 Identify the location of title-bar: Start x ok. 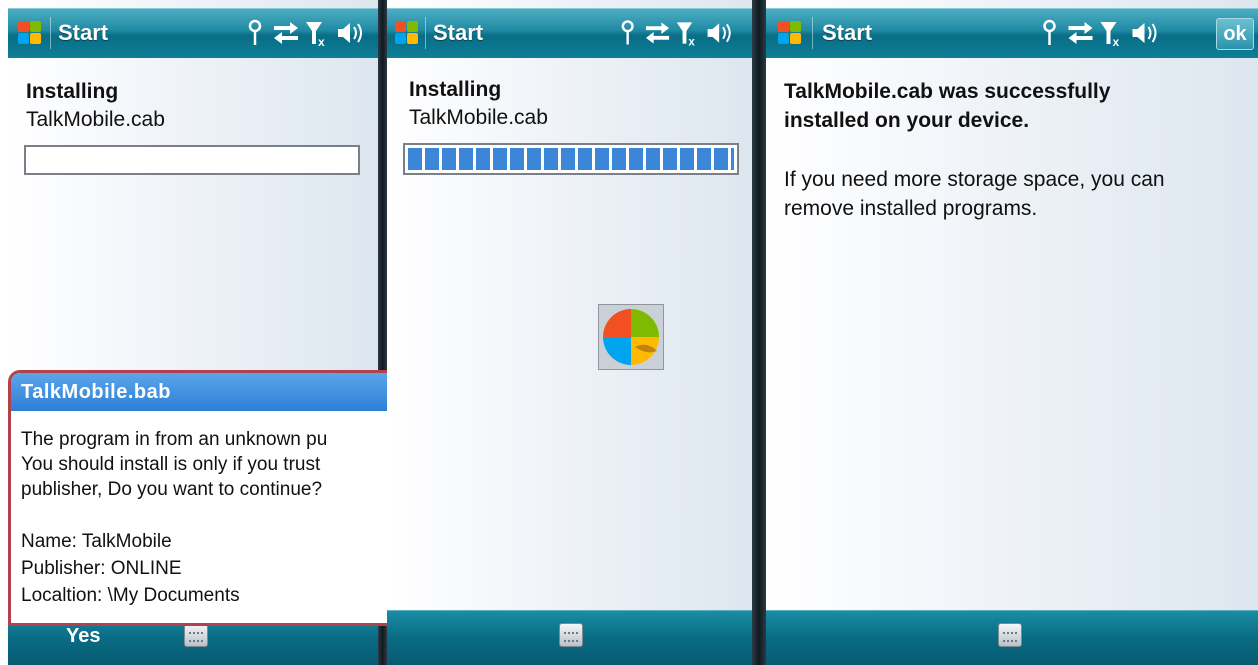
(1012, 33).